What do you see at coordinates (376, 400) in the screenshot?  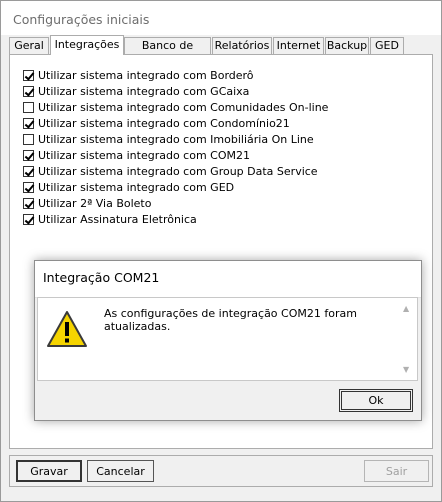 I see `ok-button: Ok` at bounding box center [376, 400].